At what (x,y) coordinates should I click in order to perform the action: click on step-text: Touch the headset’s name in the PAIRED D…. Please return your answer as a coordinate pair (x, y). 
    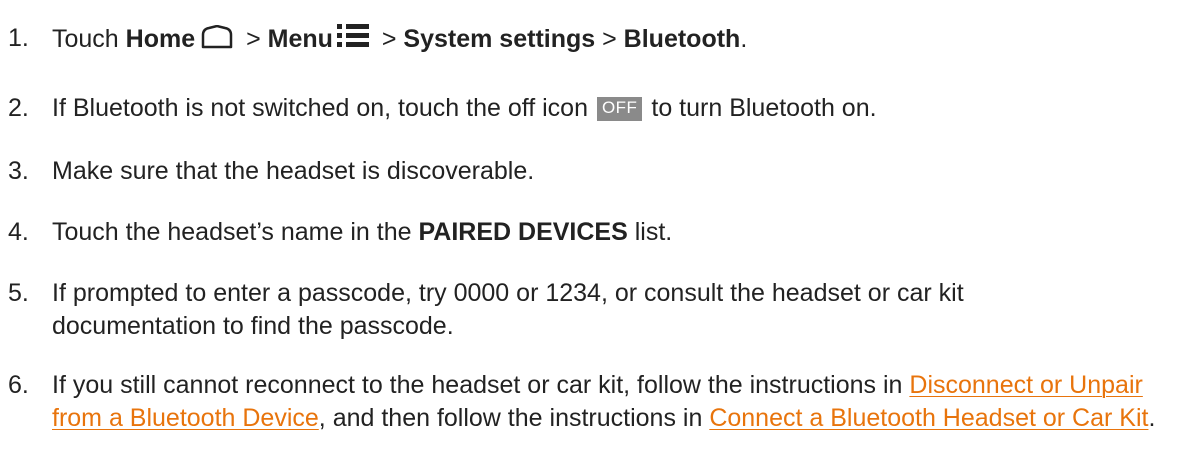
    Looking at the image, I should click on (617, 232).